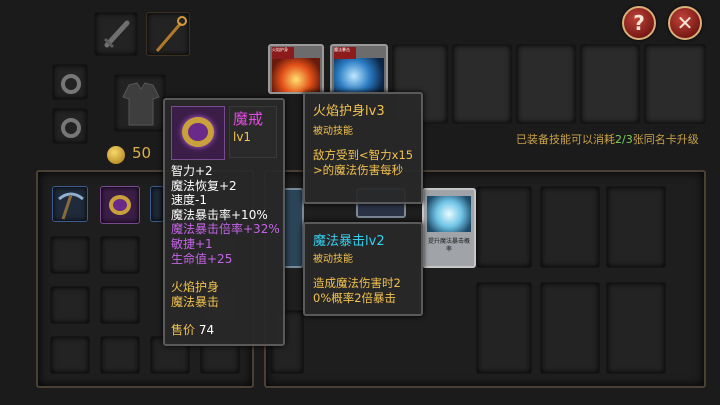  I want to click on help-button: ?, so click(639, 23).